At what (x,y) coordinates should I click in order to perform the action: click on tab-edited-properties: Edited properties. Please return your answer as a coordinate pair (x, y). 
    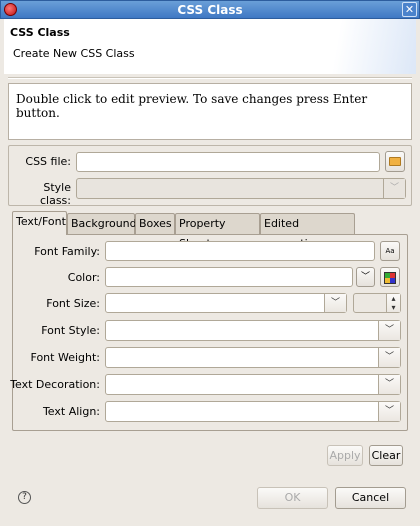
    Looking at the image, I should click on (307, 231).